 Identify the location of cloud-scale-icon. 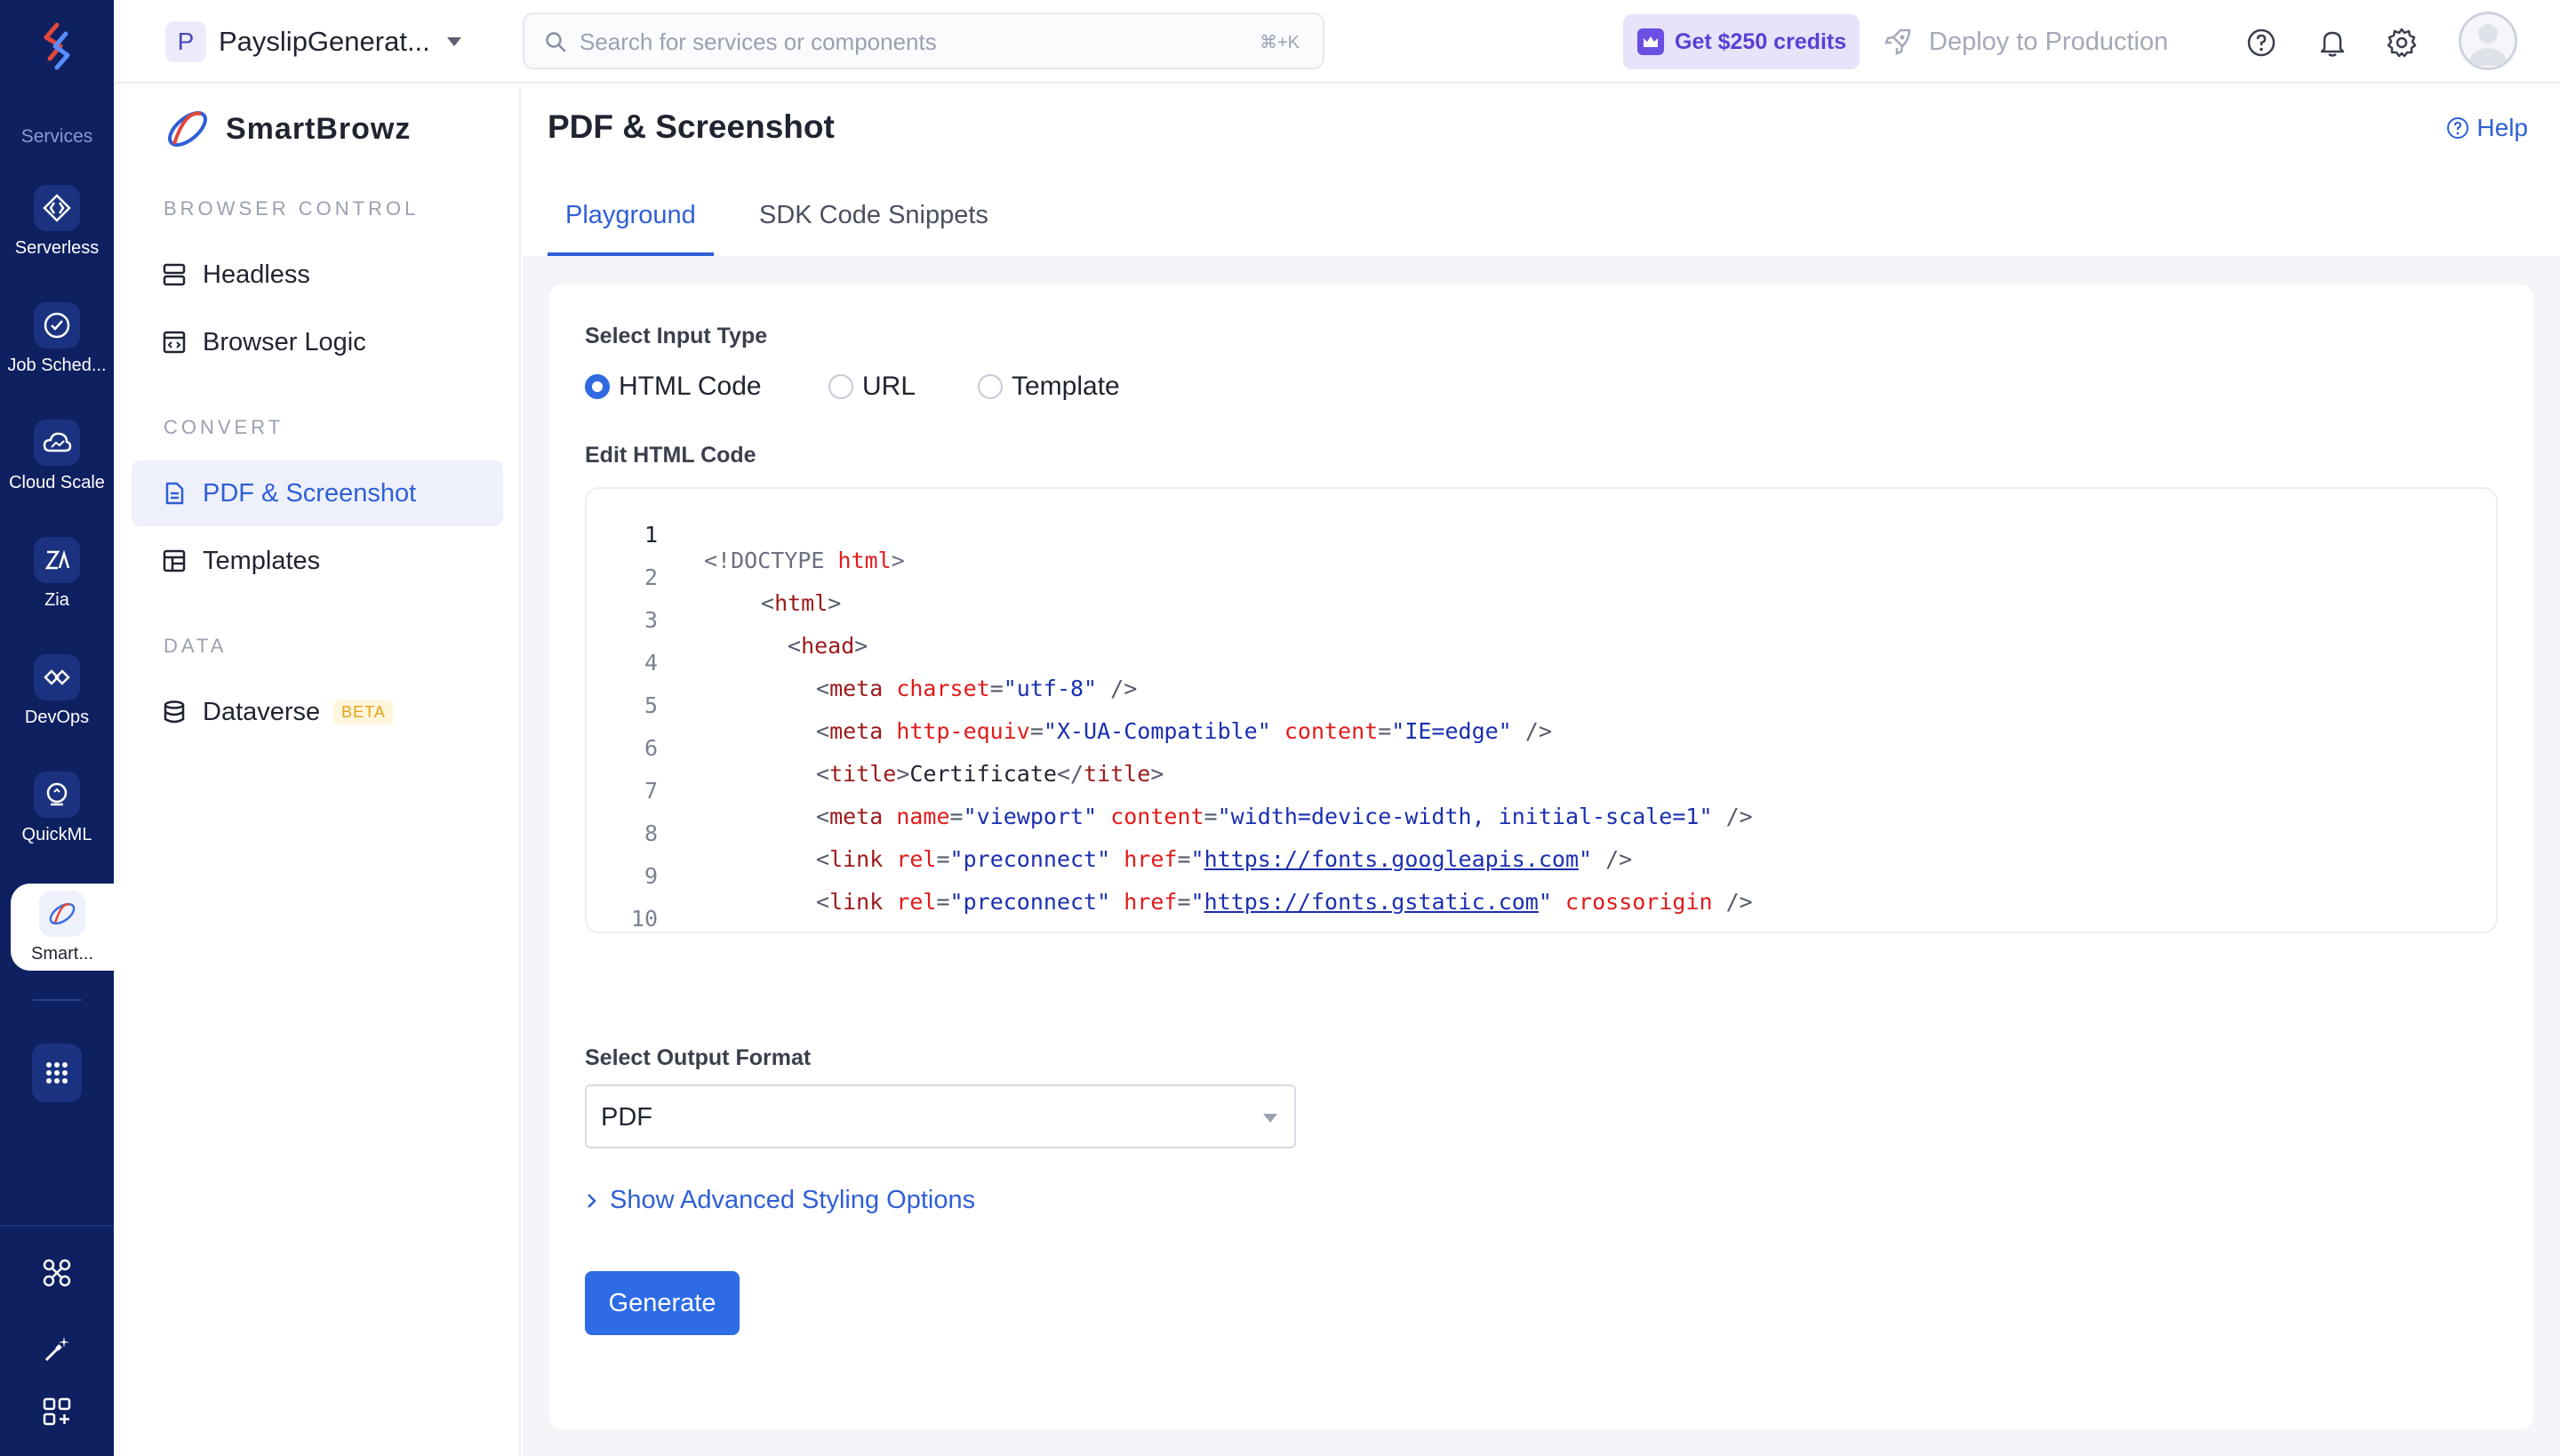
(57, 443).